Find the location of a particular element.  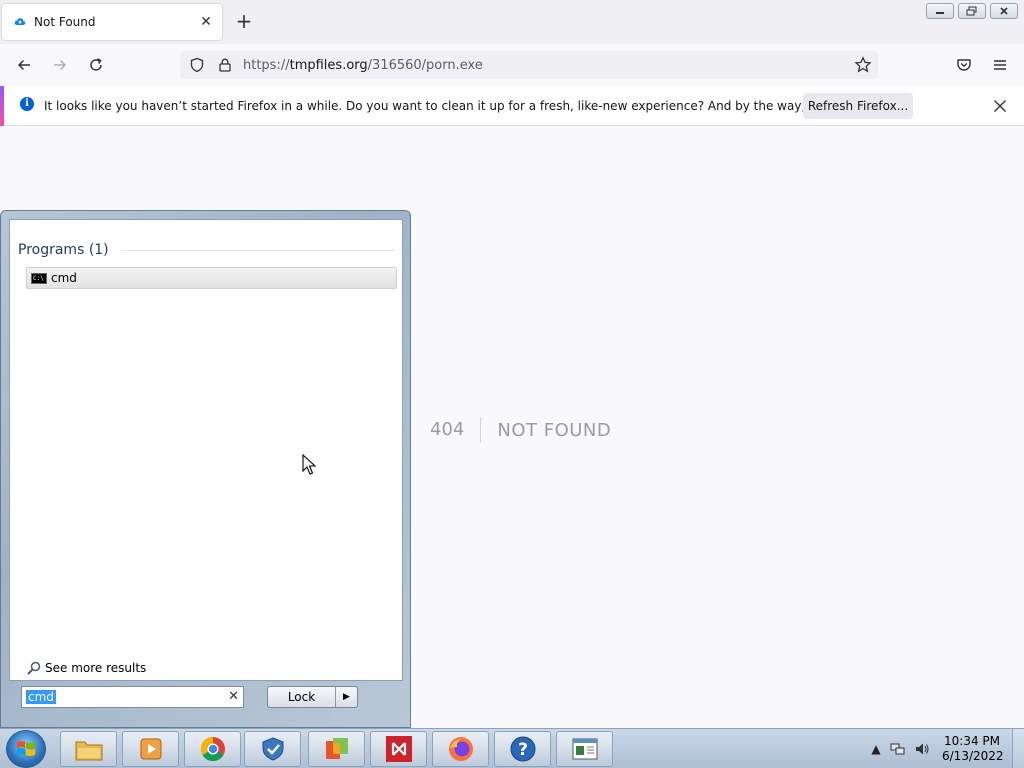

taskbar-document-window is located at coordinates (584, 749).